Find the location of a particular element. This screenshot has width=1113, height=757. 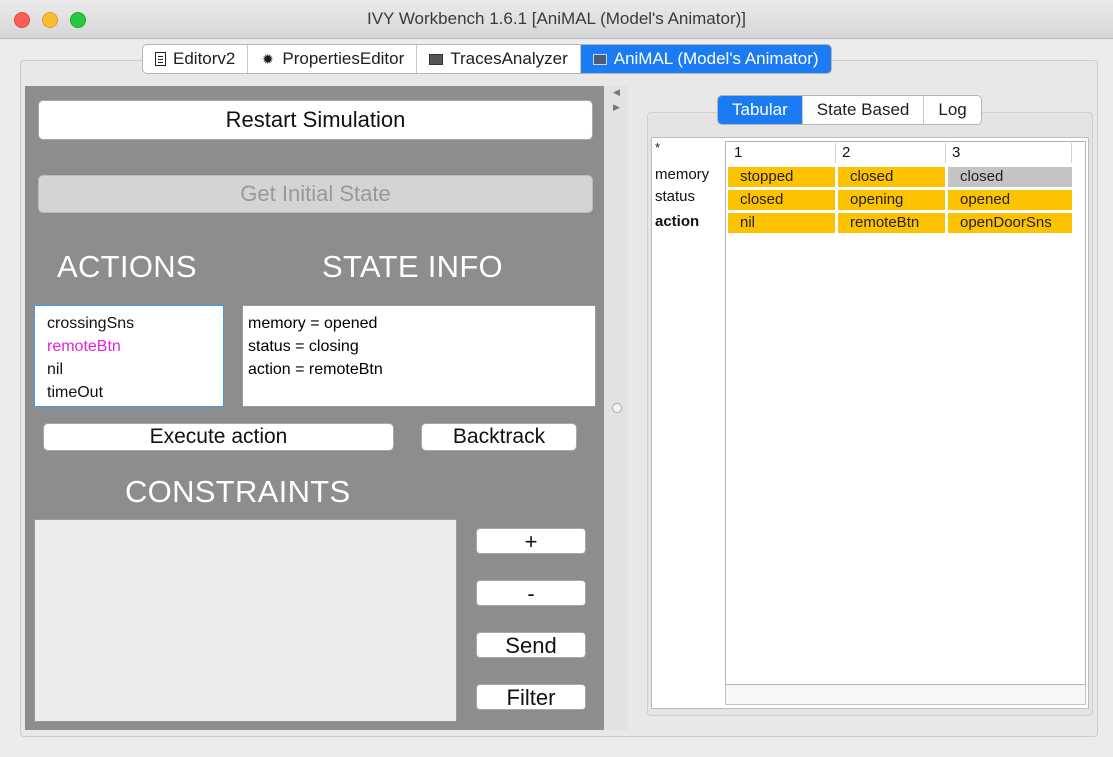

restart-simulation-button: Restart Simulation is located at coordinates (315, 120).